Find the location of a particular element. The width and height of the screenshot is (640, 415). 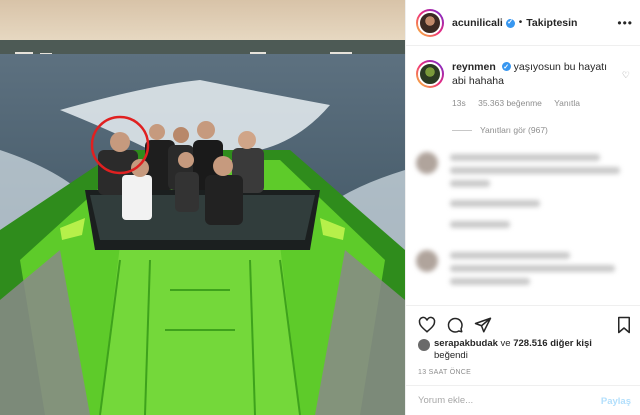

share-icon is located at coordinates (483, 325).